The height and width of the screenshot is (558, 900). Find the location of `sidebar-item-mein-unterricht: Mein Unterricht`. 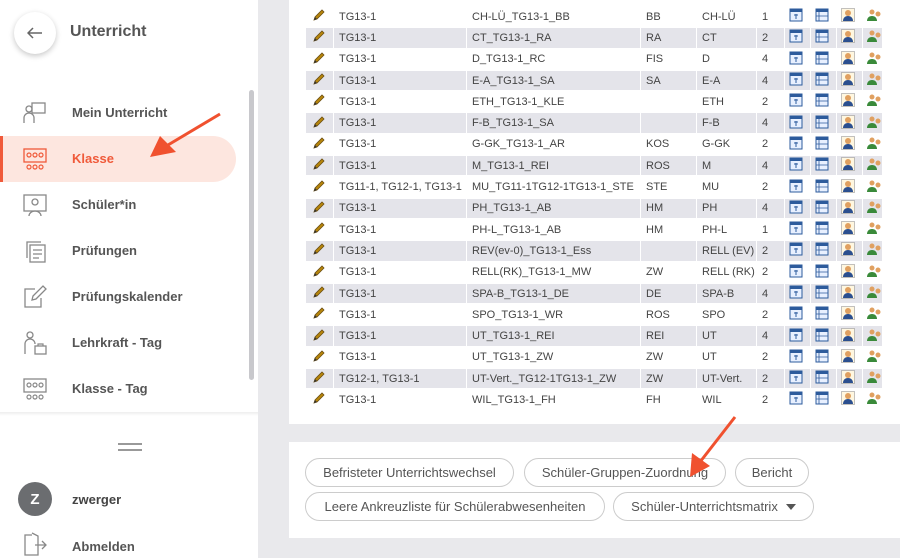

sidebar-item-mein-unterricht: Mein Unterricht is located at coordinates (129, 113).